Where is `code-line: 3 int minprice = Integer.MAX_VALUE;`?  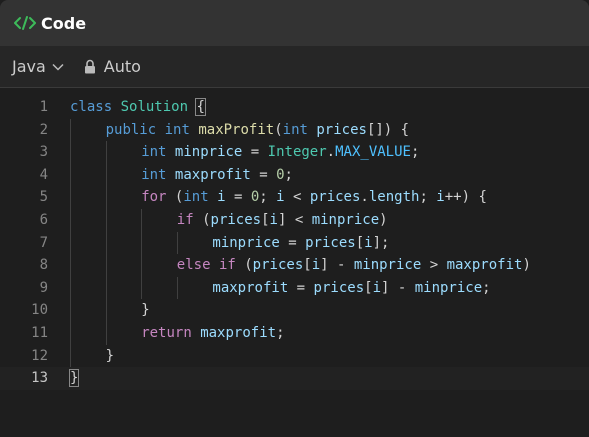
code-line: 3 int minprice = Integer.MAX_VALUE; is located at coordinates (294, 152).